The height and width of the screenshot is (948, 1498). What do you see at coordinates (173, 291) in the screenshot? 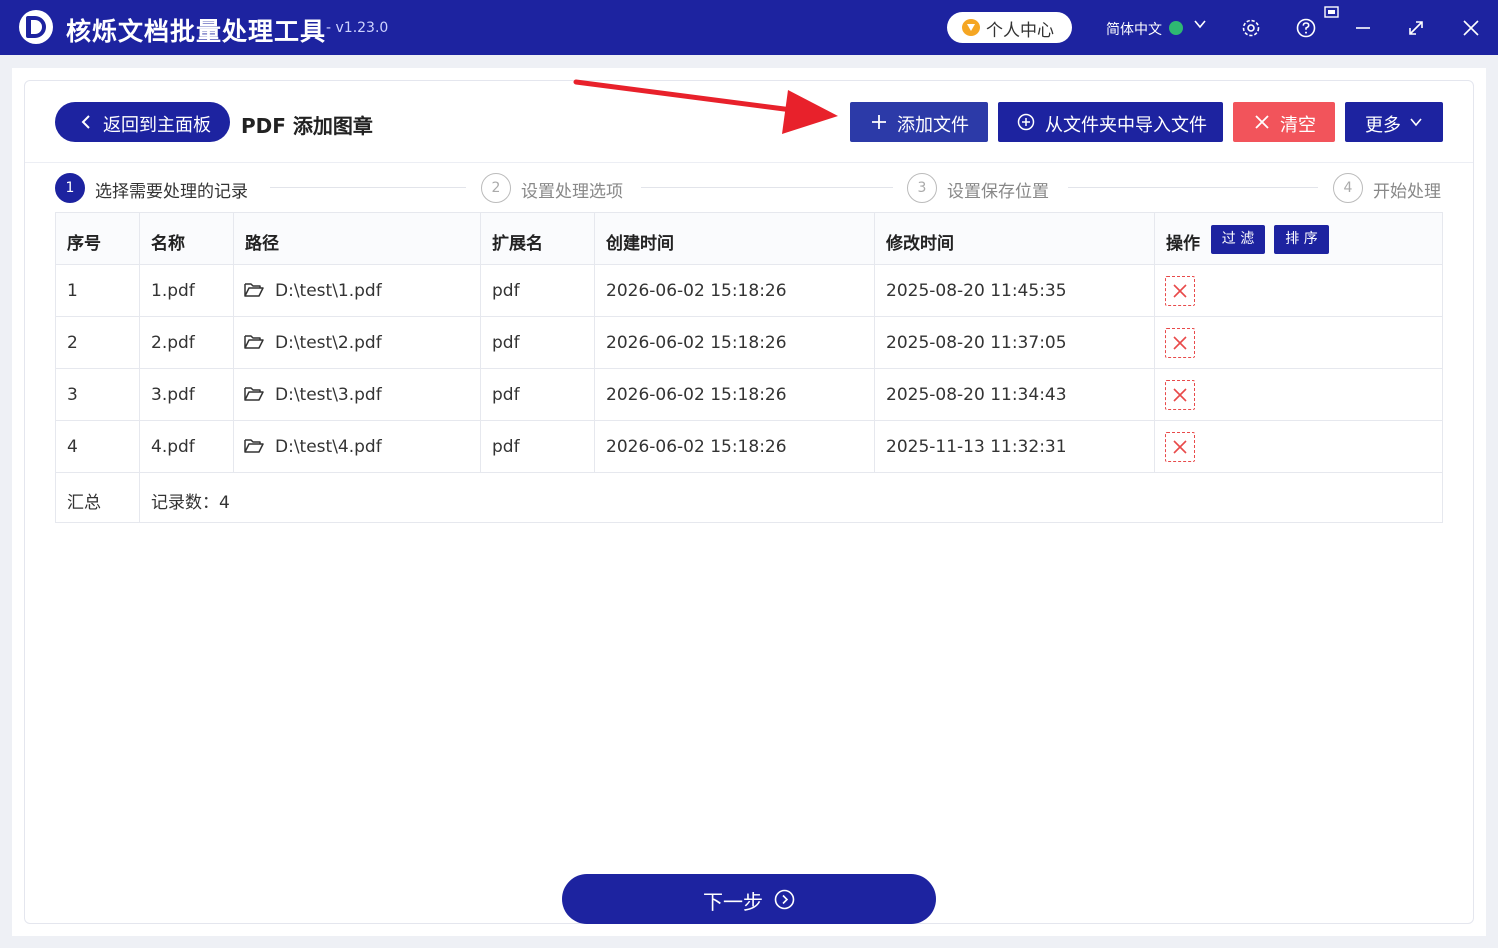
I see `row-name: 1.pdf` at bounding box center [173, 291].